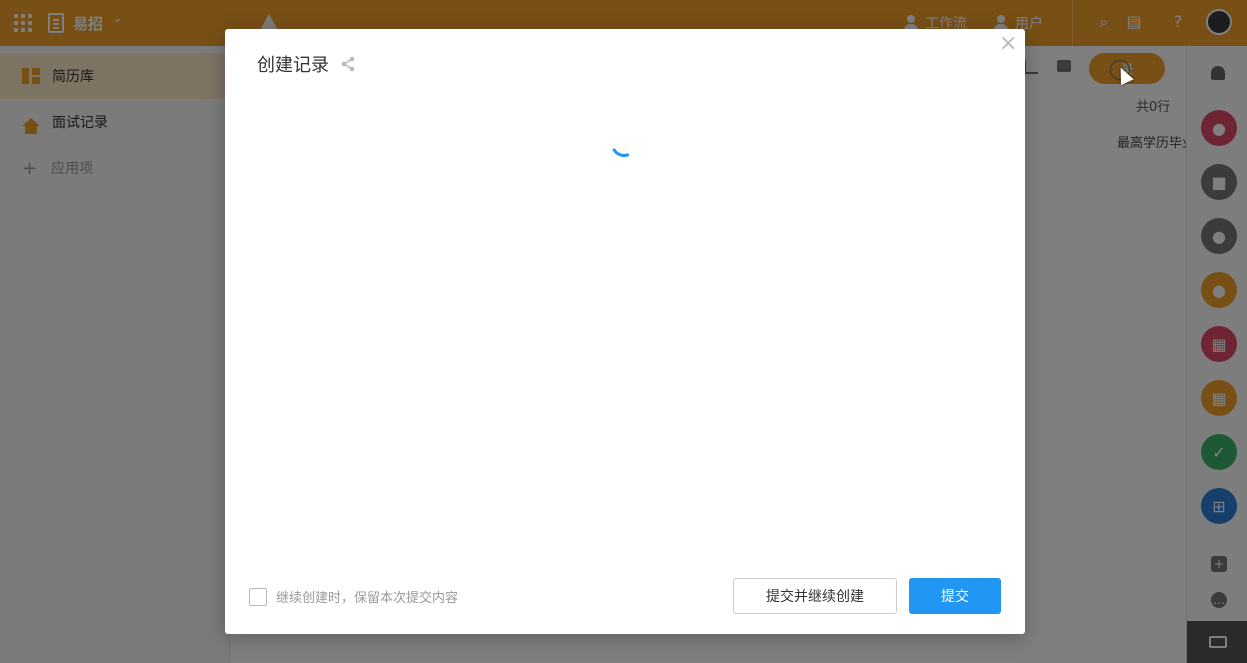 This screenshot has height=663, width=1247. I want to click on keep-content-label: 继续创建时，保留本次提交内容, so click(367, 598).